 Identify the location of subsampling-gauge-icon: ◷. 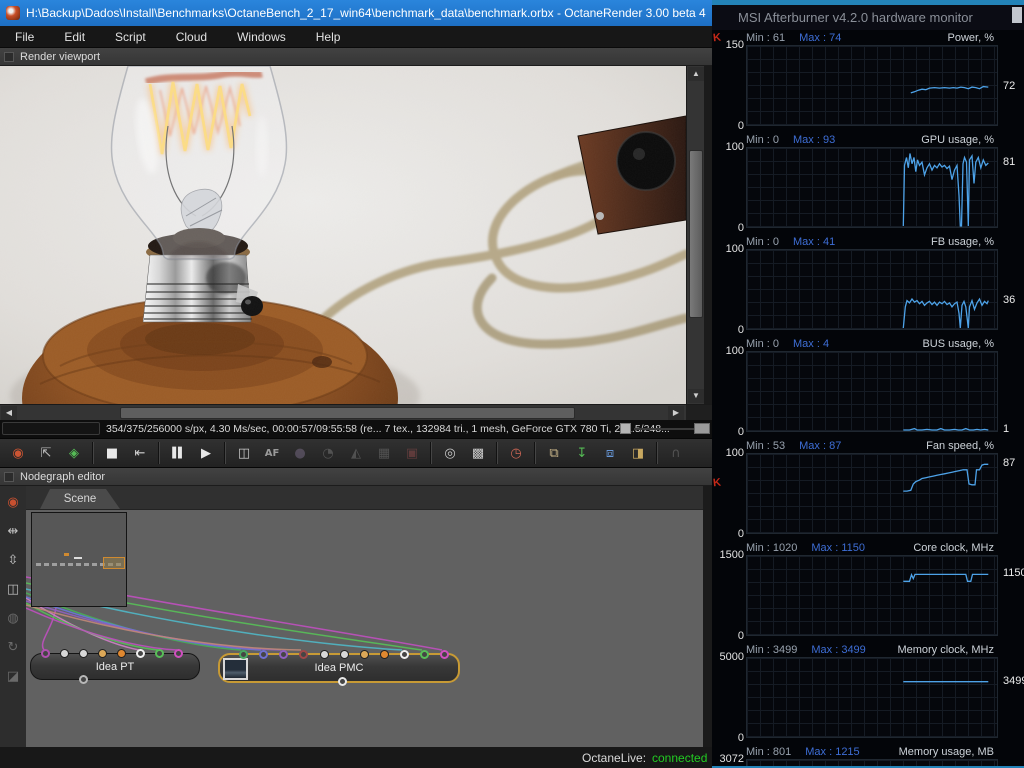
(516, 453).